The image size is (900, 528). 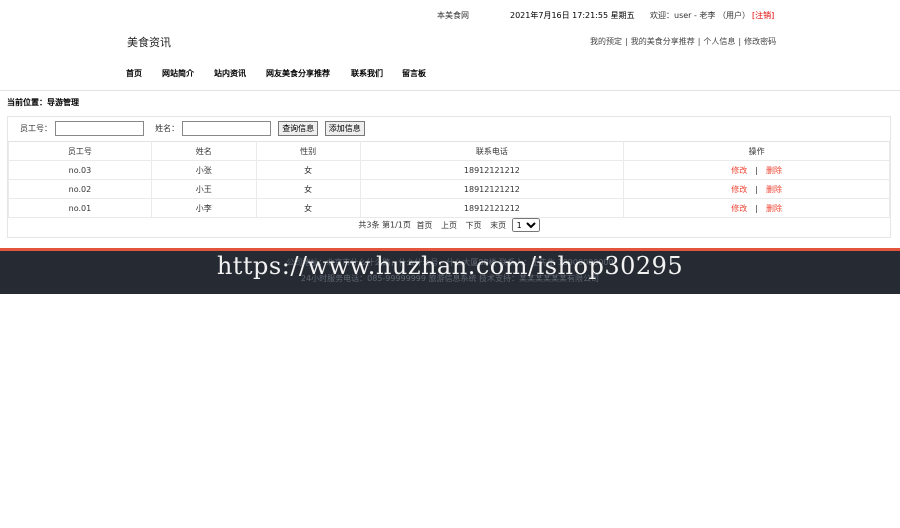 What do you see at coordinates (167, 128) in the screenshot?
I see `name-label: 姓名：` at bounding box center [167, 128].